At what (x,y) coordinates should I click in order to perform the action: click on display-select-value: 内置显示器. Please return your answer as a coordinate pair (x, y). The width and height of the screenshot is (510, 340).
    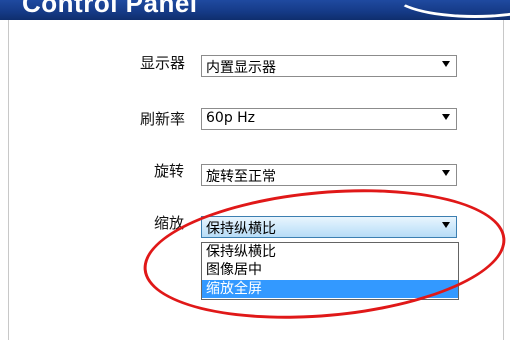
    Looking at the image, I should click on (241, 68).